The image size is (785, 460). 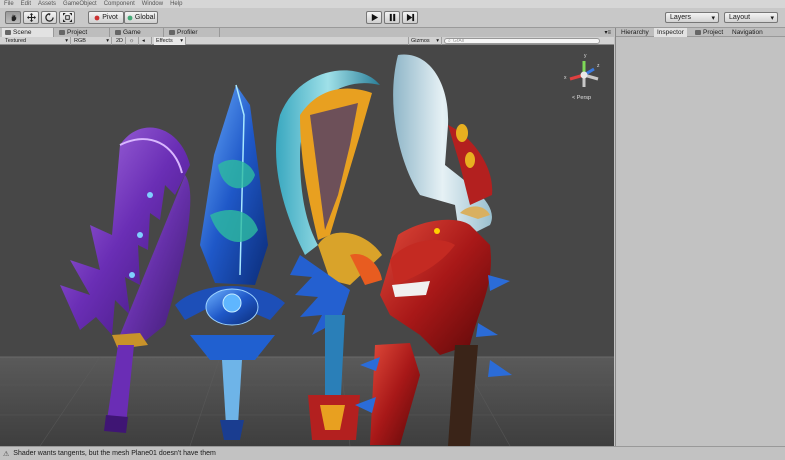 What do you see at coordinates (172, 32) in the screenshot?
I see `profiler-icon` at bounding box center [172, 32].